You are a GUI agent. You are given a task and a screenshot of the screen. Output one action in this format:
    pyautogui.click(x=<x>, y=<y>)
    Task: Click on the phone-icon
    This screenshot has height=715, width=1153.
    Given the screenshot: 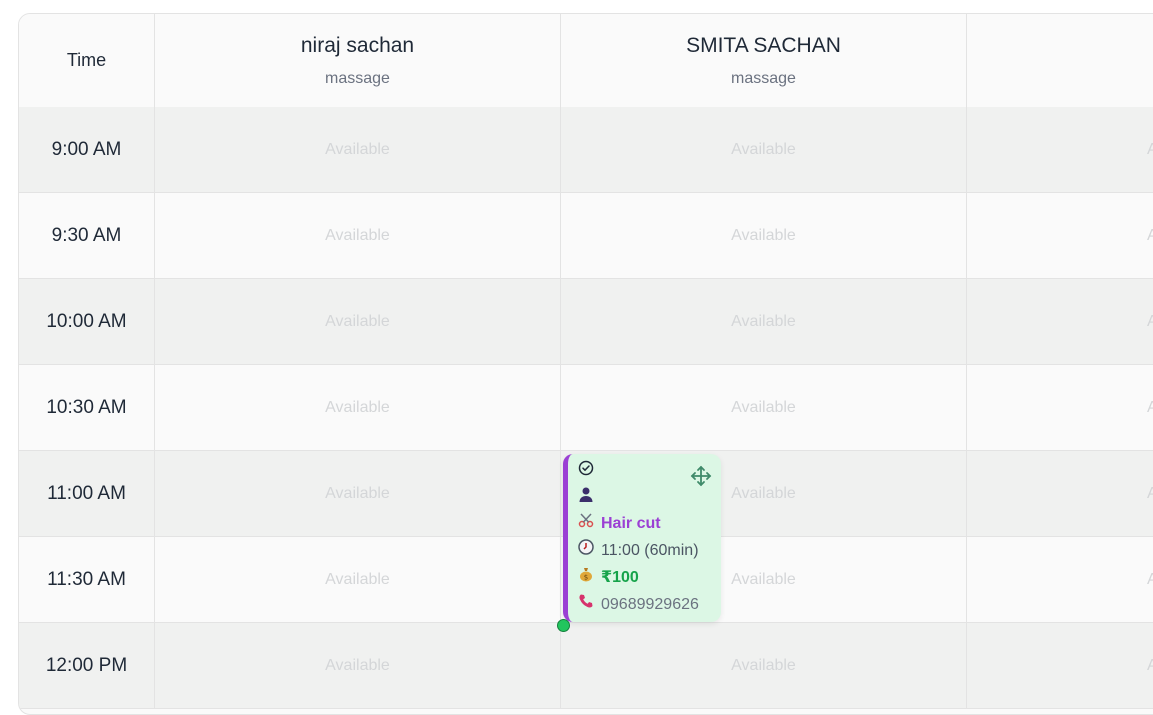 What is the action you would take?
    pyautogui.click(x=586, y=603)
    